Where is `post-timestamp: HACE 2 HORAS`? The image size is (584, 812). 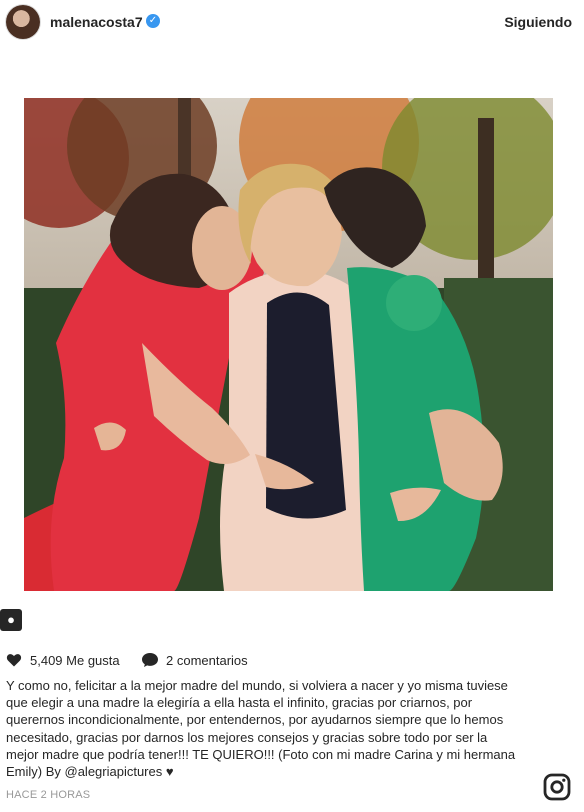
post-timestamp: HACE 2 HORAS is located at coordinates (48, 795).